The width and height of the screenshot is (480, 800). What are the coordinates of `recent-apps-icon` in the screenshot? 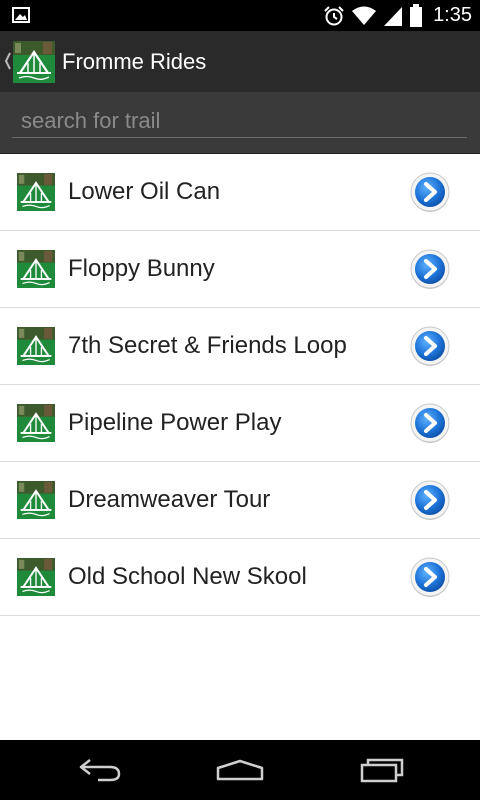 It's located at (382, 770).